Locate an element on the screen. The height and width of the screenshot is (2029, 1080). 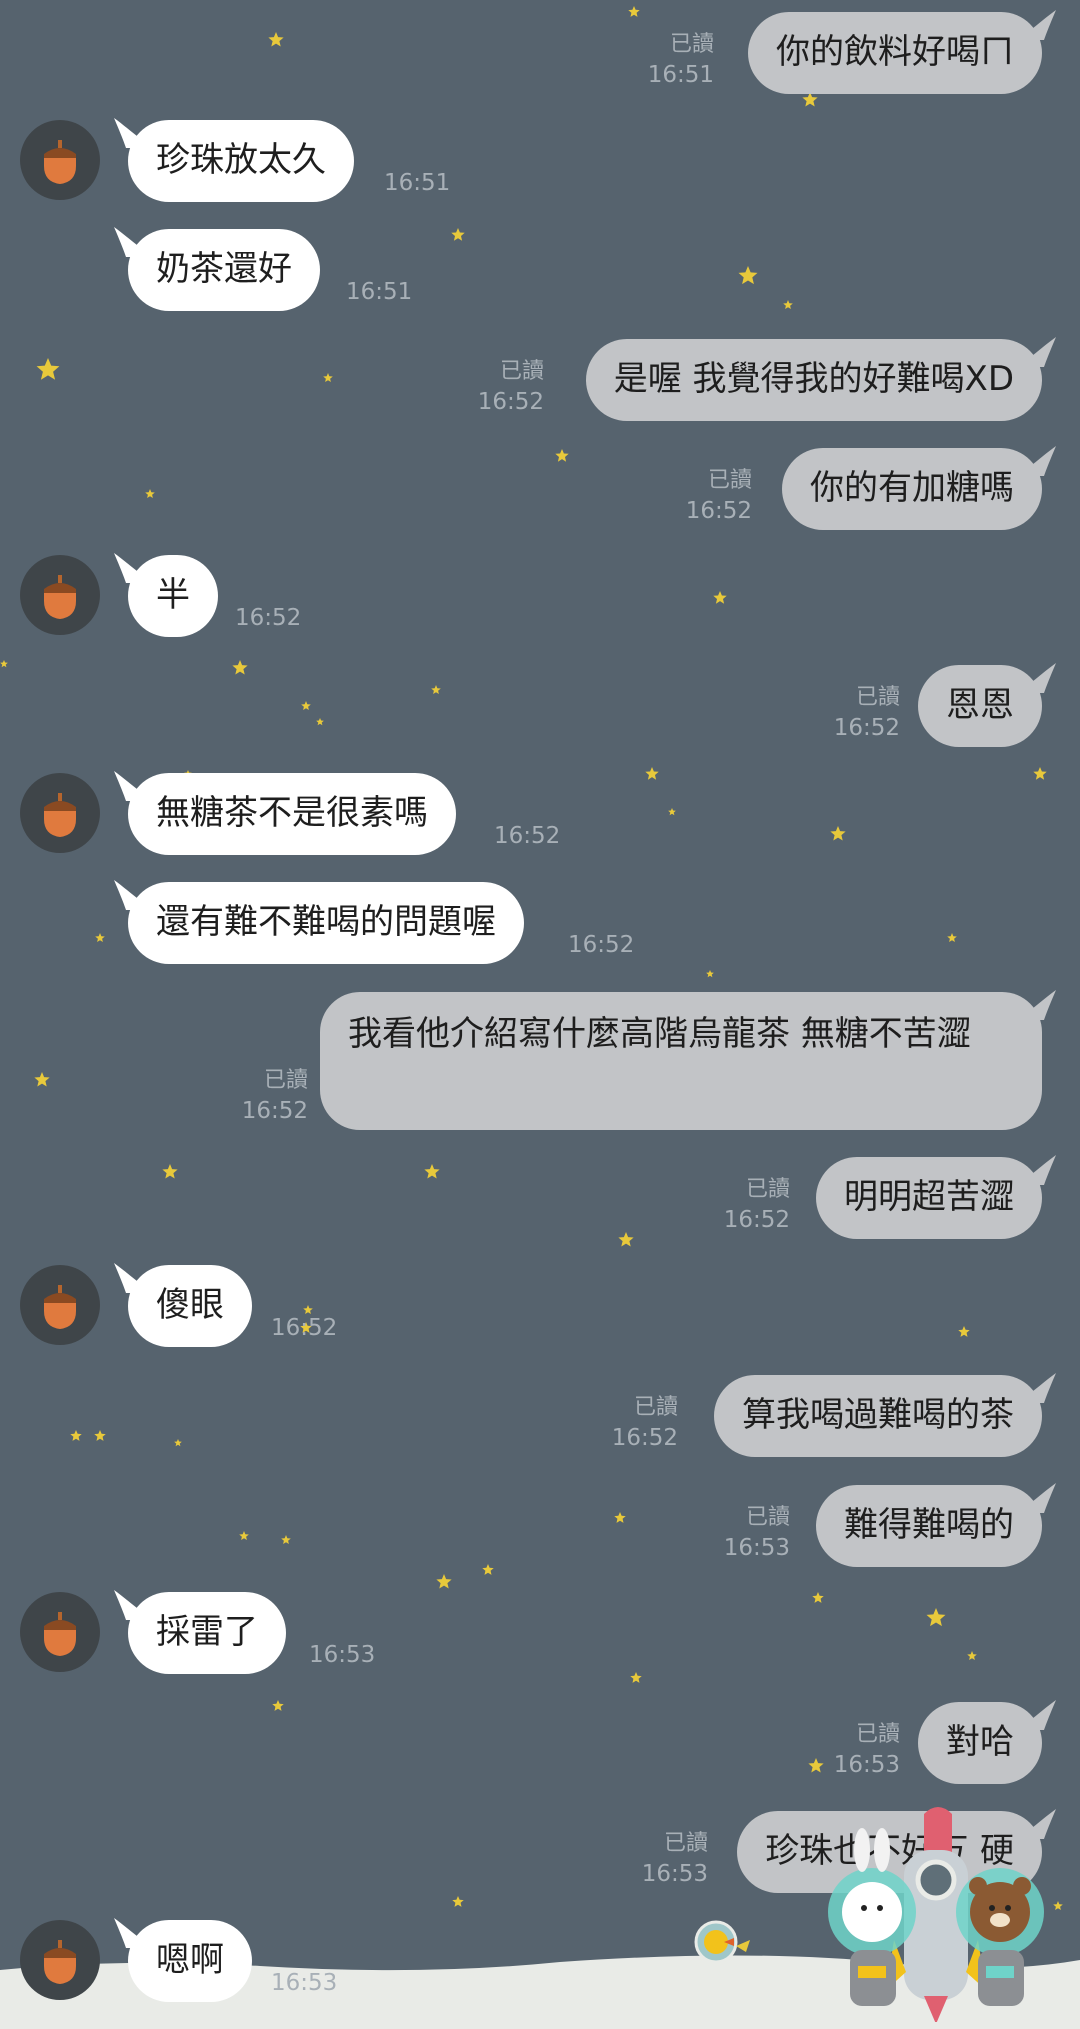
message-bubble: 還有難不難喝的問題喔 is located at coordinates (326, 923).